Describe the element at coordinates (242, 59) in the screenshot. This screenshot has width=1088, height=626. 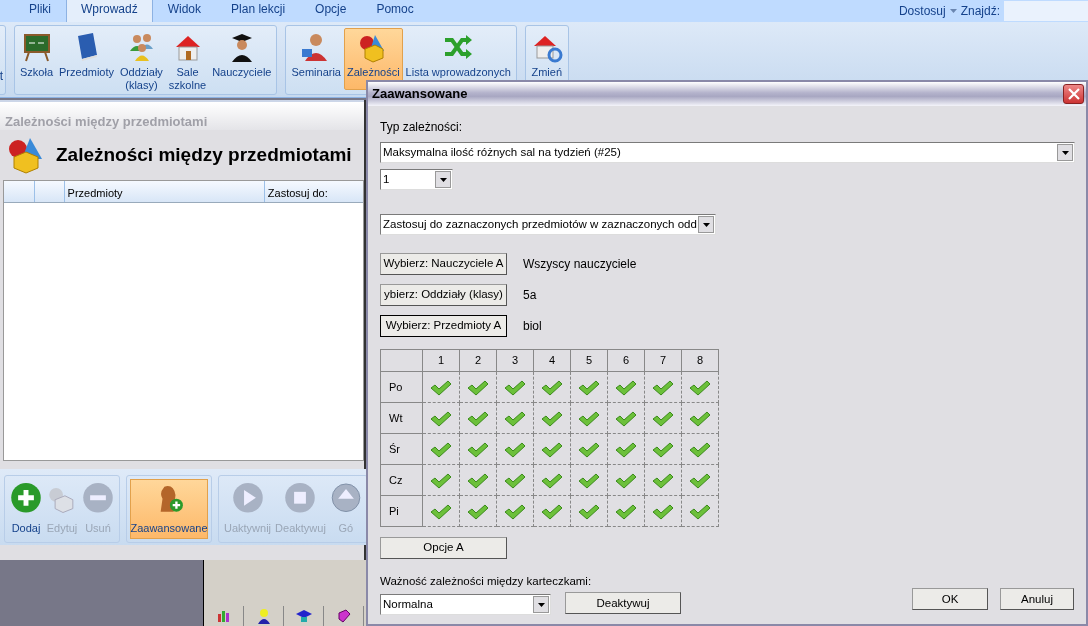
I see `ribbon-button: Nauczyciele` at that location.